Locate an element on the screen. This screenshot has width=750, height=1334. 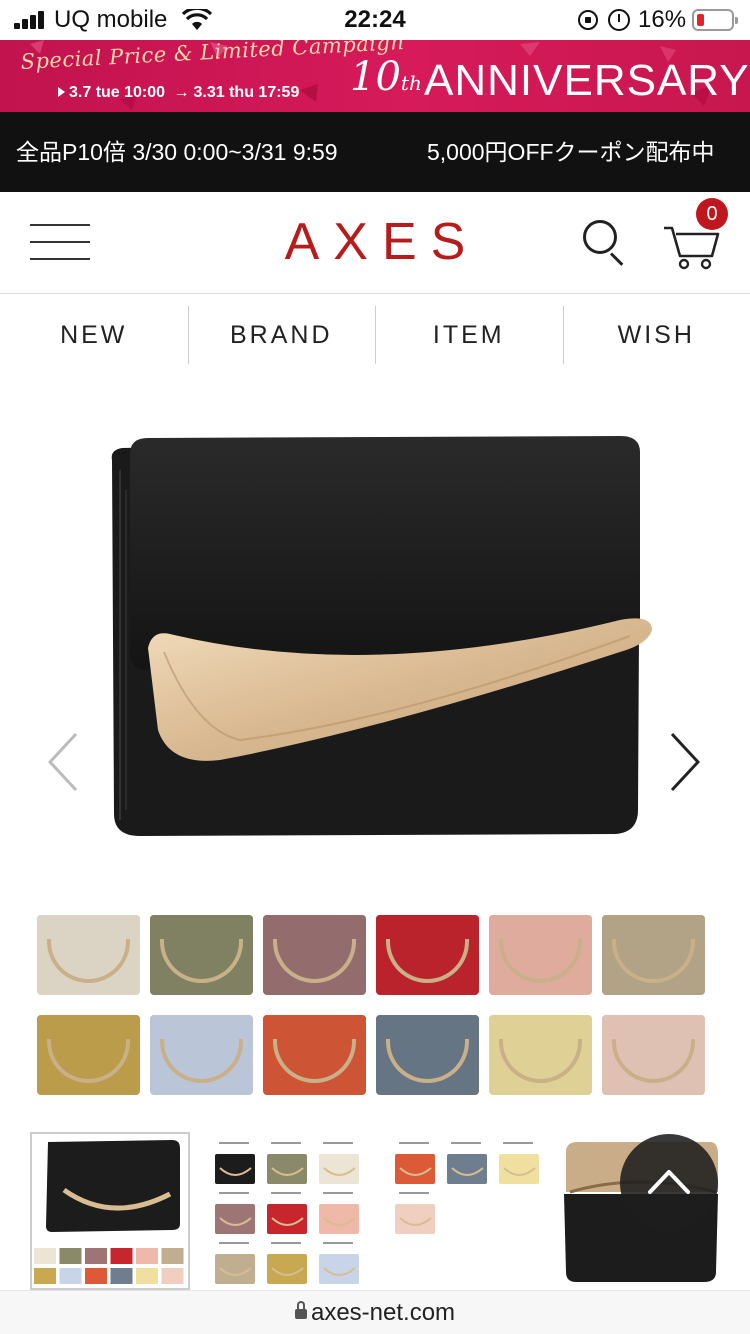
anniversary-number-suffix: th is located at coordinates (411, 83).